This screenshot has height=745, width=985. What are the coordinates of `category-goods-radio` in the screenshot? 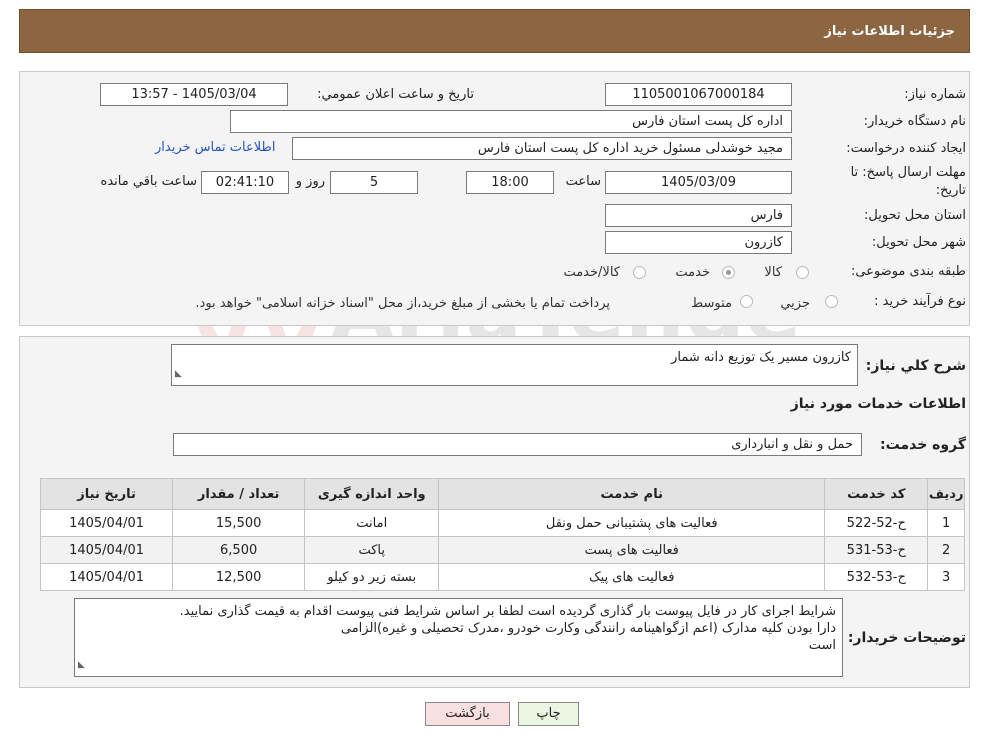 It's located at (802, 272).